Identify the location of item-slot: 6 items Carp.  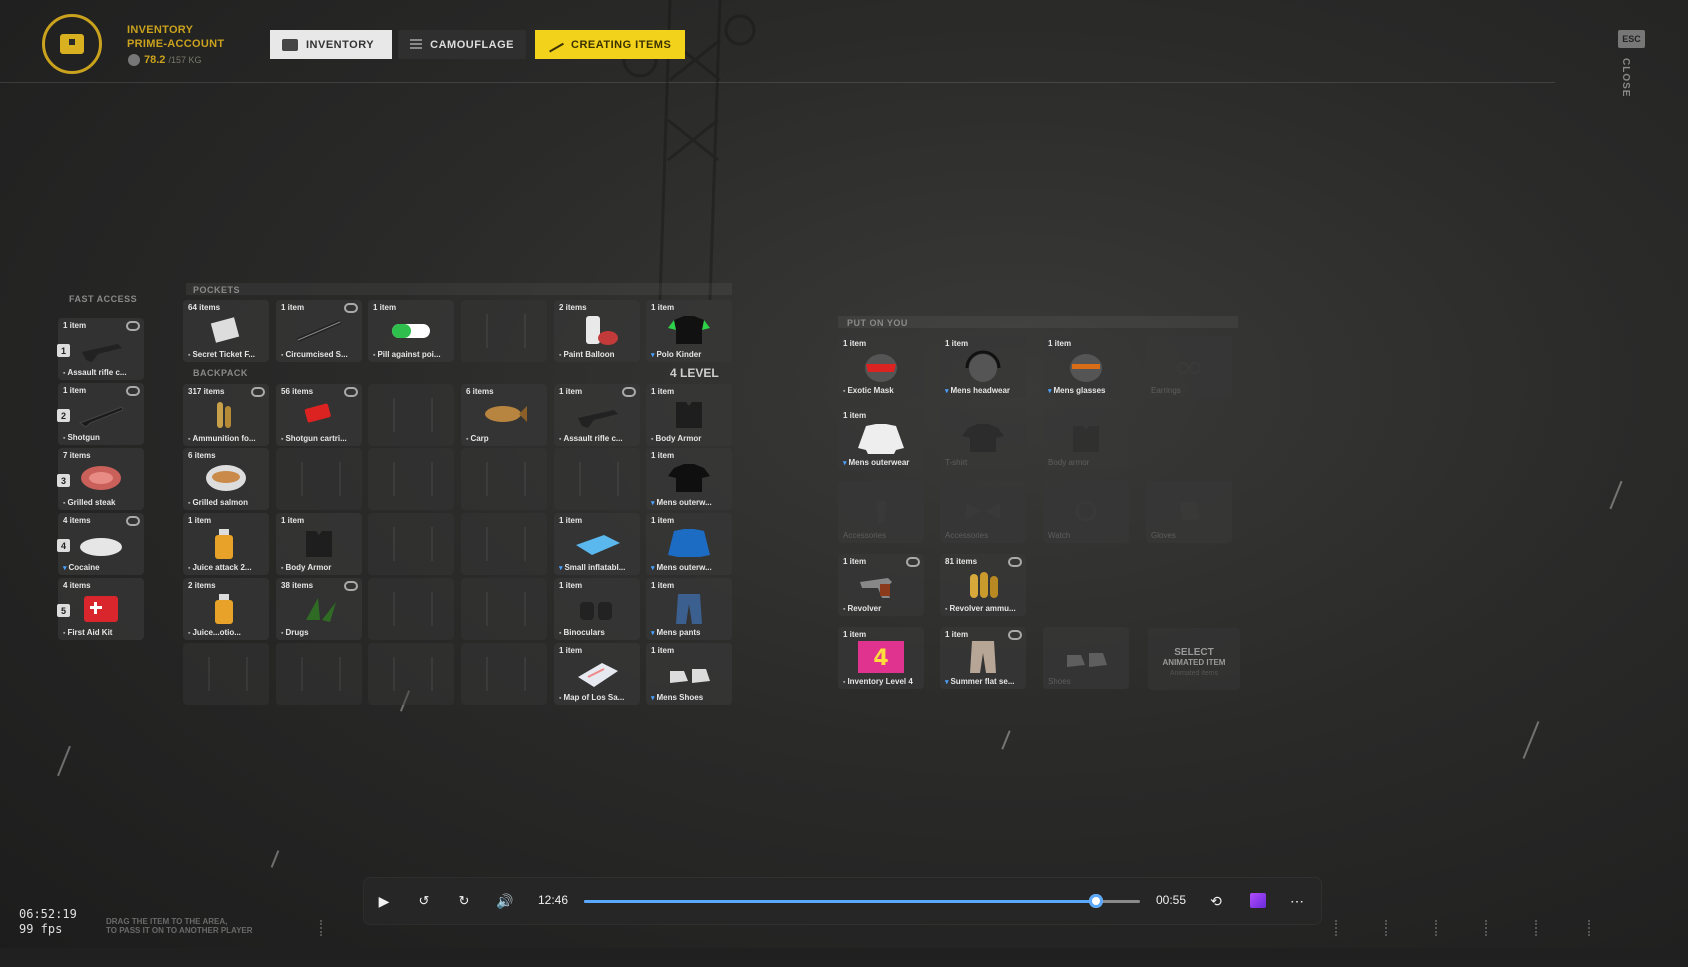
(504, 415).